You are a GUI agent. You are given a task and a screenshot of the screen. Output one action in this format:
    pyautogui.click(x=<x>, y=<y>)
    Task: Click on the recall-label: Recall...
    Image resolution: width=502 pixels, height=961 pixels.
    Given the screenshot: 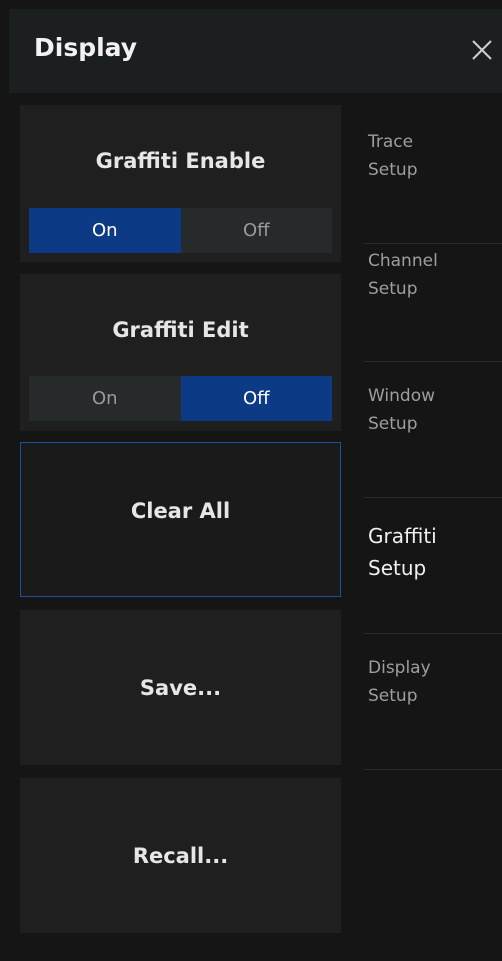 What is the action you would take?
    pyautogui.click(x=180, y=855)
    